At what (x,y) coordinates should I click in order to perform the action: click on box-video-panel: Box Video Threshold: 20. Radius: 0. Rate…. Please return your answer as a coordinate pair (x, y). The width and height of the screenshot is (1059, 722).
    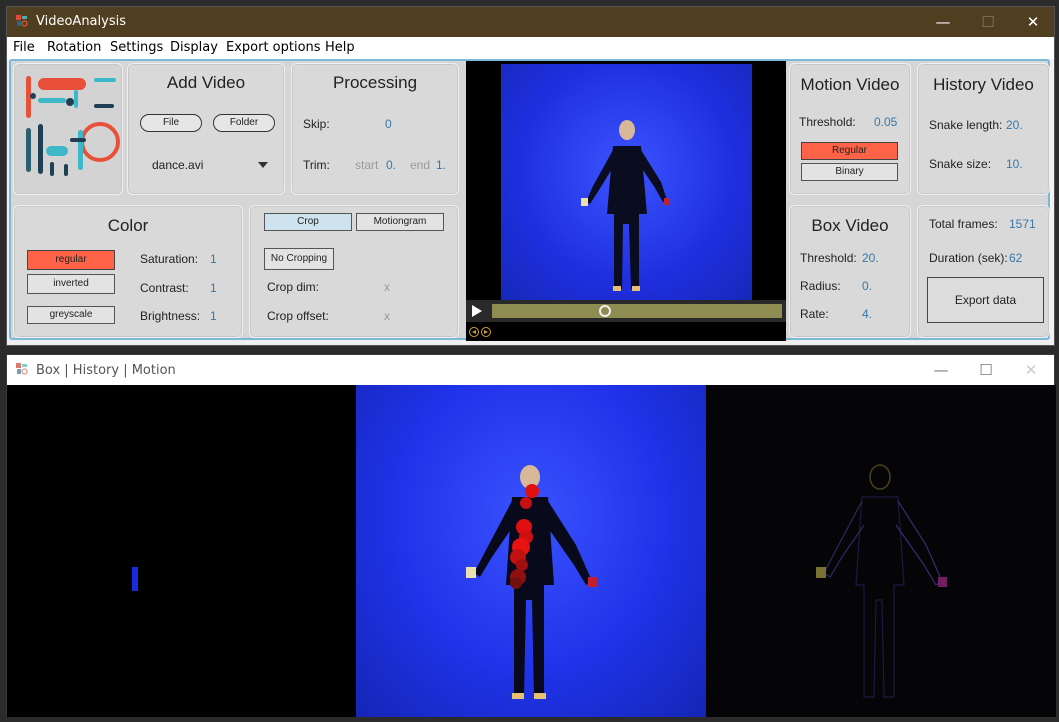
    Looking at the image, I should click on (850, 271).